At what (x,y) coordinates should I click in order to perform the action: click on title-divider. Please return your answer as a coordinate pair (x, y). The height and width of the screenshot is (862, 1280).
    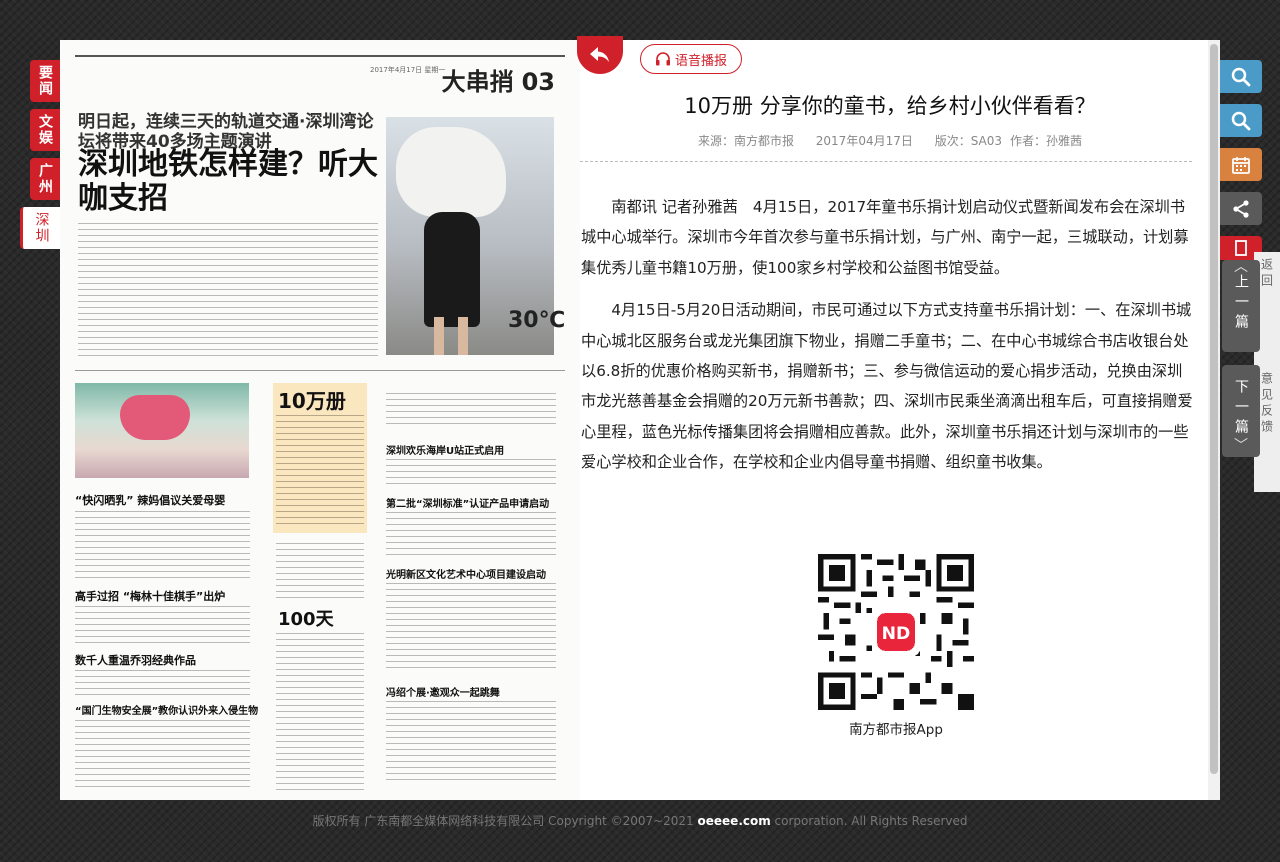
    Looking at the image, I should click on (886, 161).